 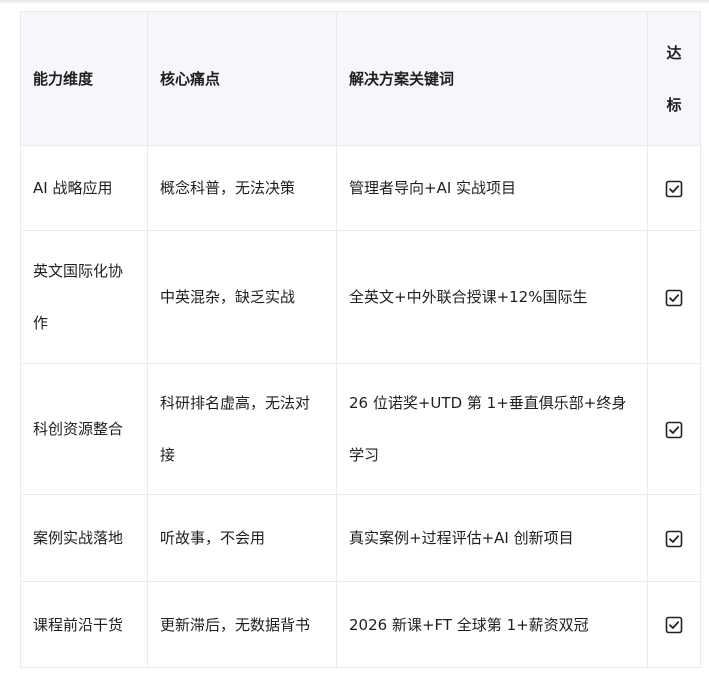 What do you see at coordinates (492, 297) in the screenshot?
I see `cell-keywords: 全英文+中外联合授课+12%国际生` at bounding box center [492, 297].